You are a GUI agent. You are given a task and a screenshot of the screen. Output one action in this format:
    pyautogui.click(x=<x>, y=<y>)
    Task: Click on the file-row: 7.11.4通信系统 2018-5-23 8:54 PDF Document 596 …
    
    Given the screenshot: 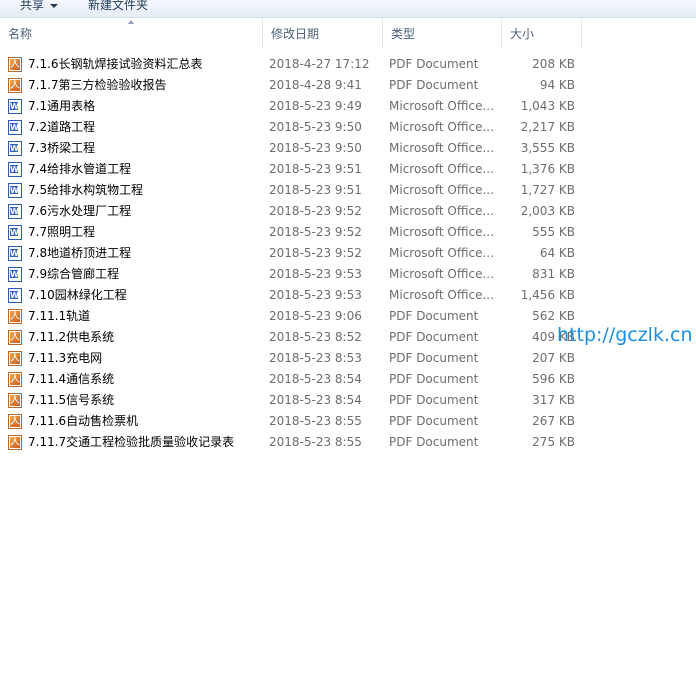 What is the action you would take?
    pyautogui.click(x=348, y=379)
    